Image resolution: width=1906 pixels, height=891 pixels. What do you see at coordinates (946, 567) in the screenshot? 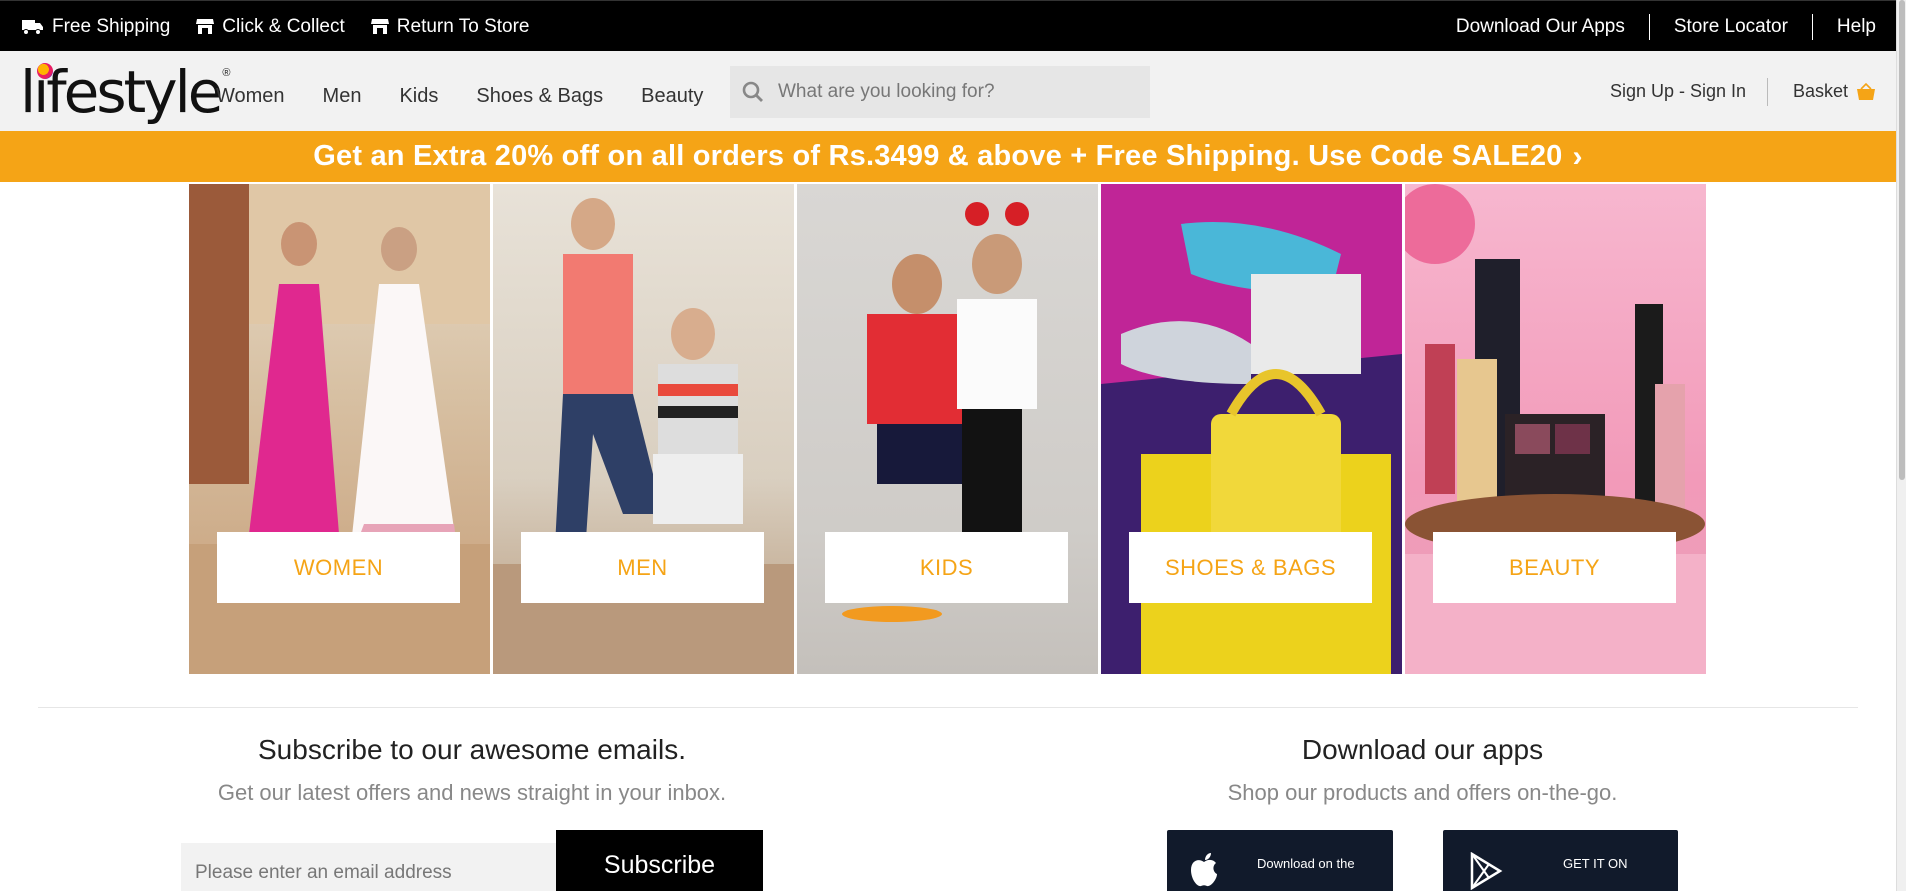
I see `kids-label: KIDS` at bounding box center [946, 567].